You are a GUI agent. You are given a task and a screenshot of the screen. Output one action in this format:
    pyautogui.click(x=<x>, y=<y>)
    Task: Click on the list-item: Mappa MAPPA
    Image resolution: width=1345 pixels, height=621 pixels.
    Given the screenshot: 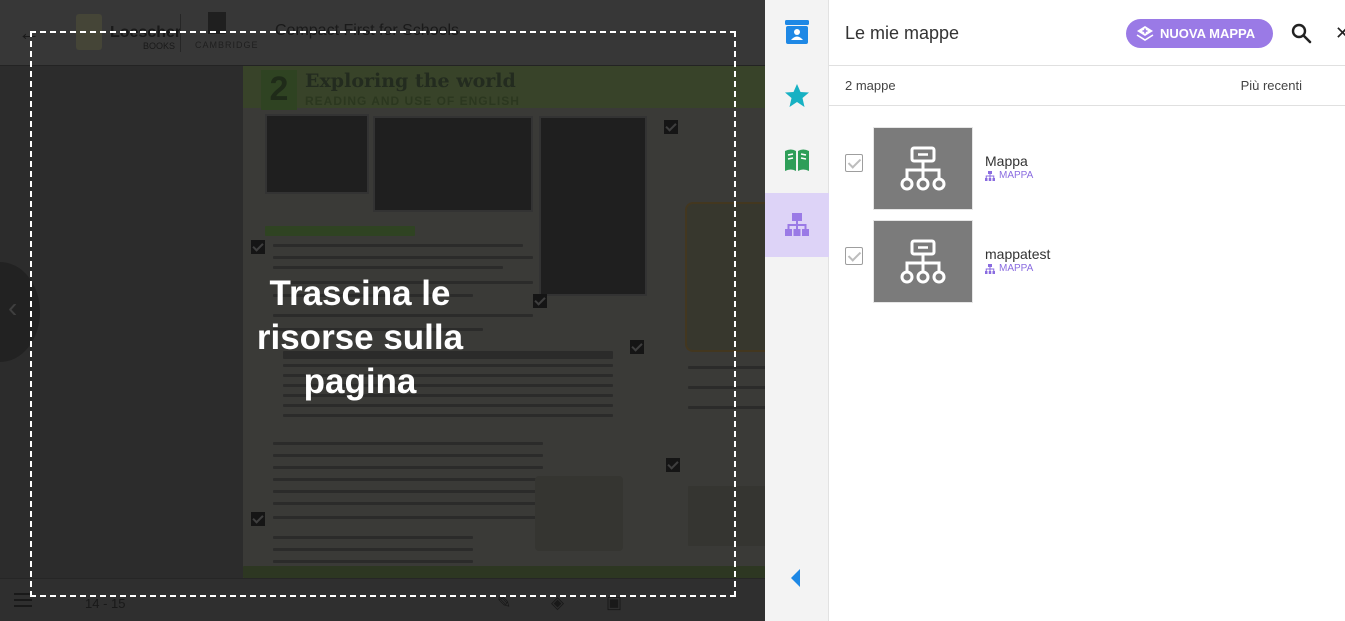 What is the action you would take?
    pyautogui.click(x=1087, y=169)
    